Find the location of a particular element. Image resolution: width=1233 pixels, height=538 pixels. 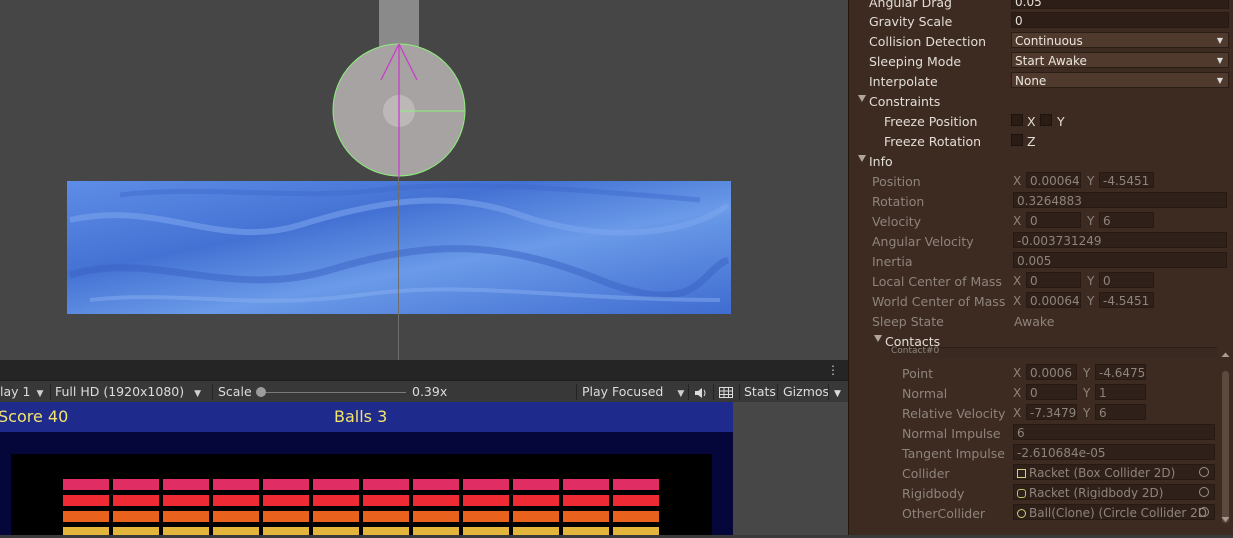

gizmos-dropdown-arrow: ▼ is located at coordinates (837, 392).